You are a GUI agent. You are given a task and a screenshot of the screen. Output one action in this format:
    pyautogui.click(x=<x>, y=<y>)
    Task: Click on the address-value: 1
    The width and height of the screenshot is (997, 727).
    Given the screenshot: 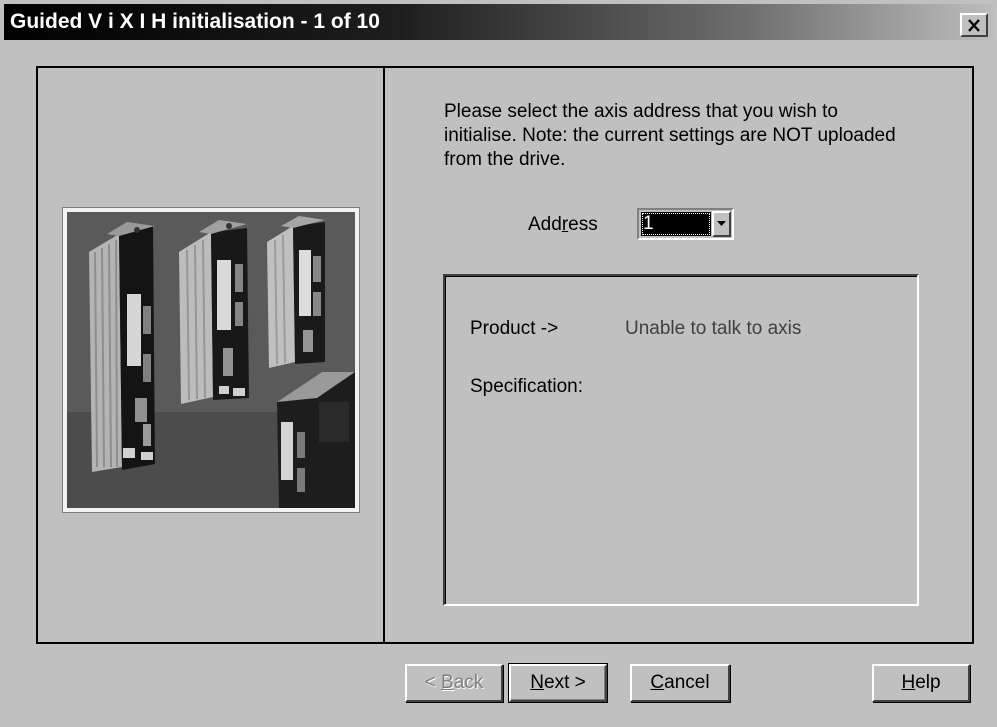 What is the action you would take?
    pyautogui.click(x=676, y=224)
    